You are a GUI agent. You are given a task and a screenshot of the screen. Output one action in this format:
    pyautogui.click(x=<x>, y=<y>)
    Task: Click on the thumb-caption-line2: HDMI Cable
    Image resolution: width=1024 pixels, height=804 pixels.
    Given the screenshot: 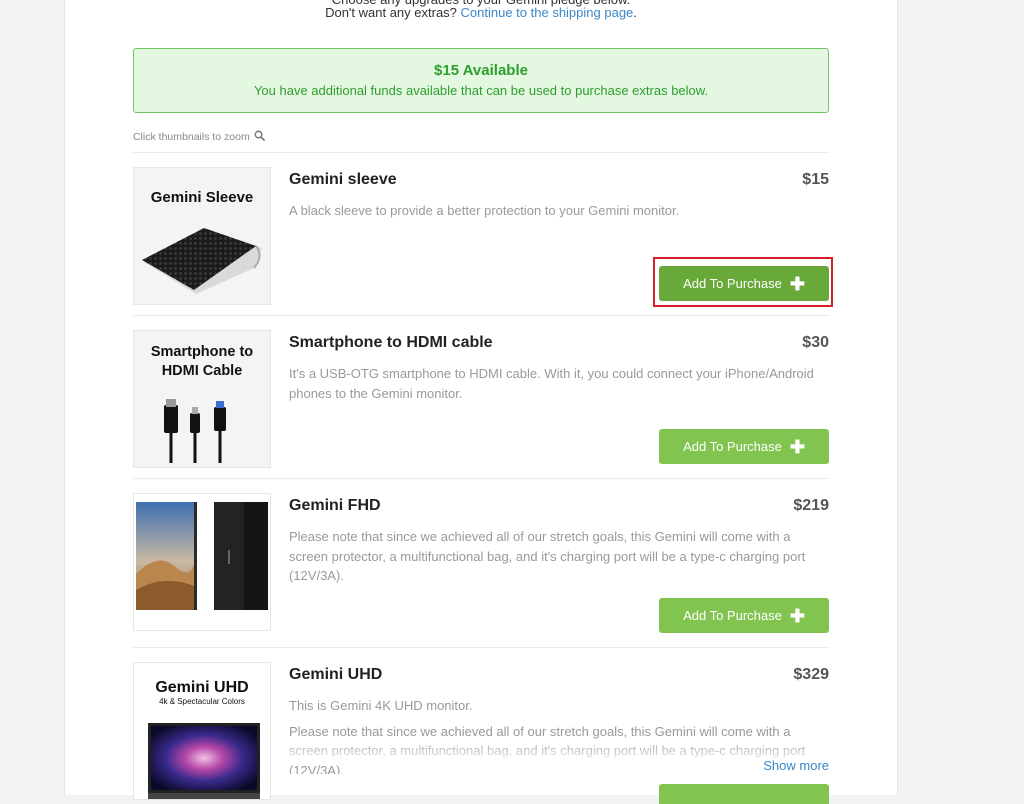 What is the action you would take?
    pyautogui.click(x=202, y=371)
    